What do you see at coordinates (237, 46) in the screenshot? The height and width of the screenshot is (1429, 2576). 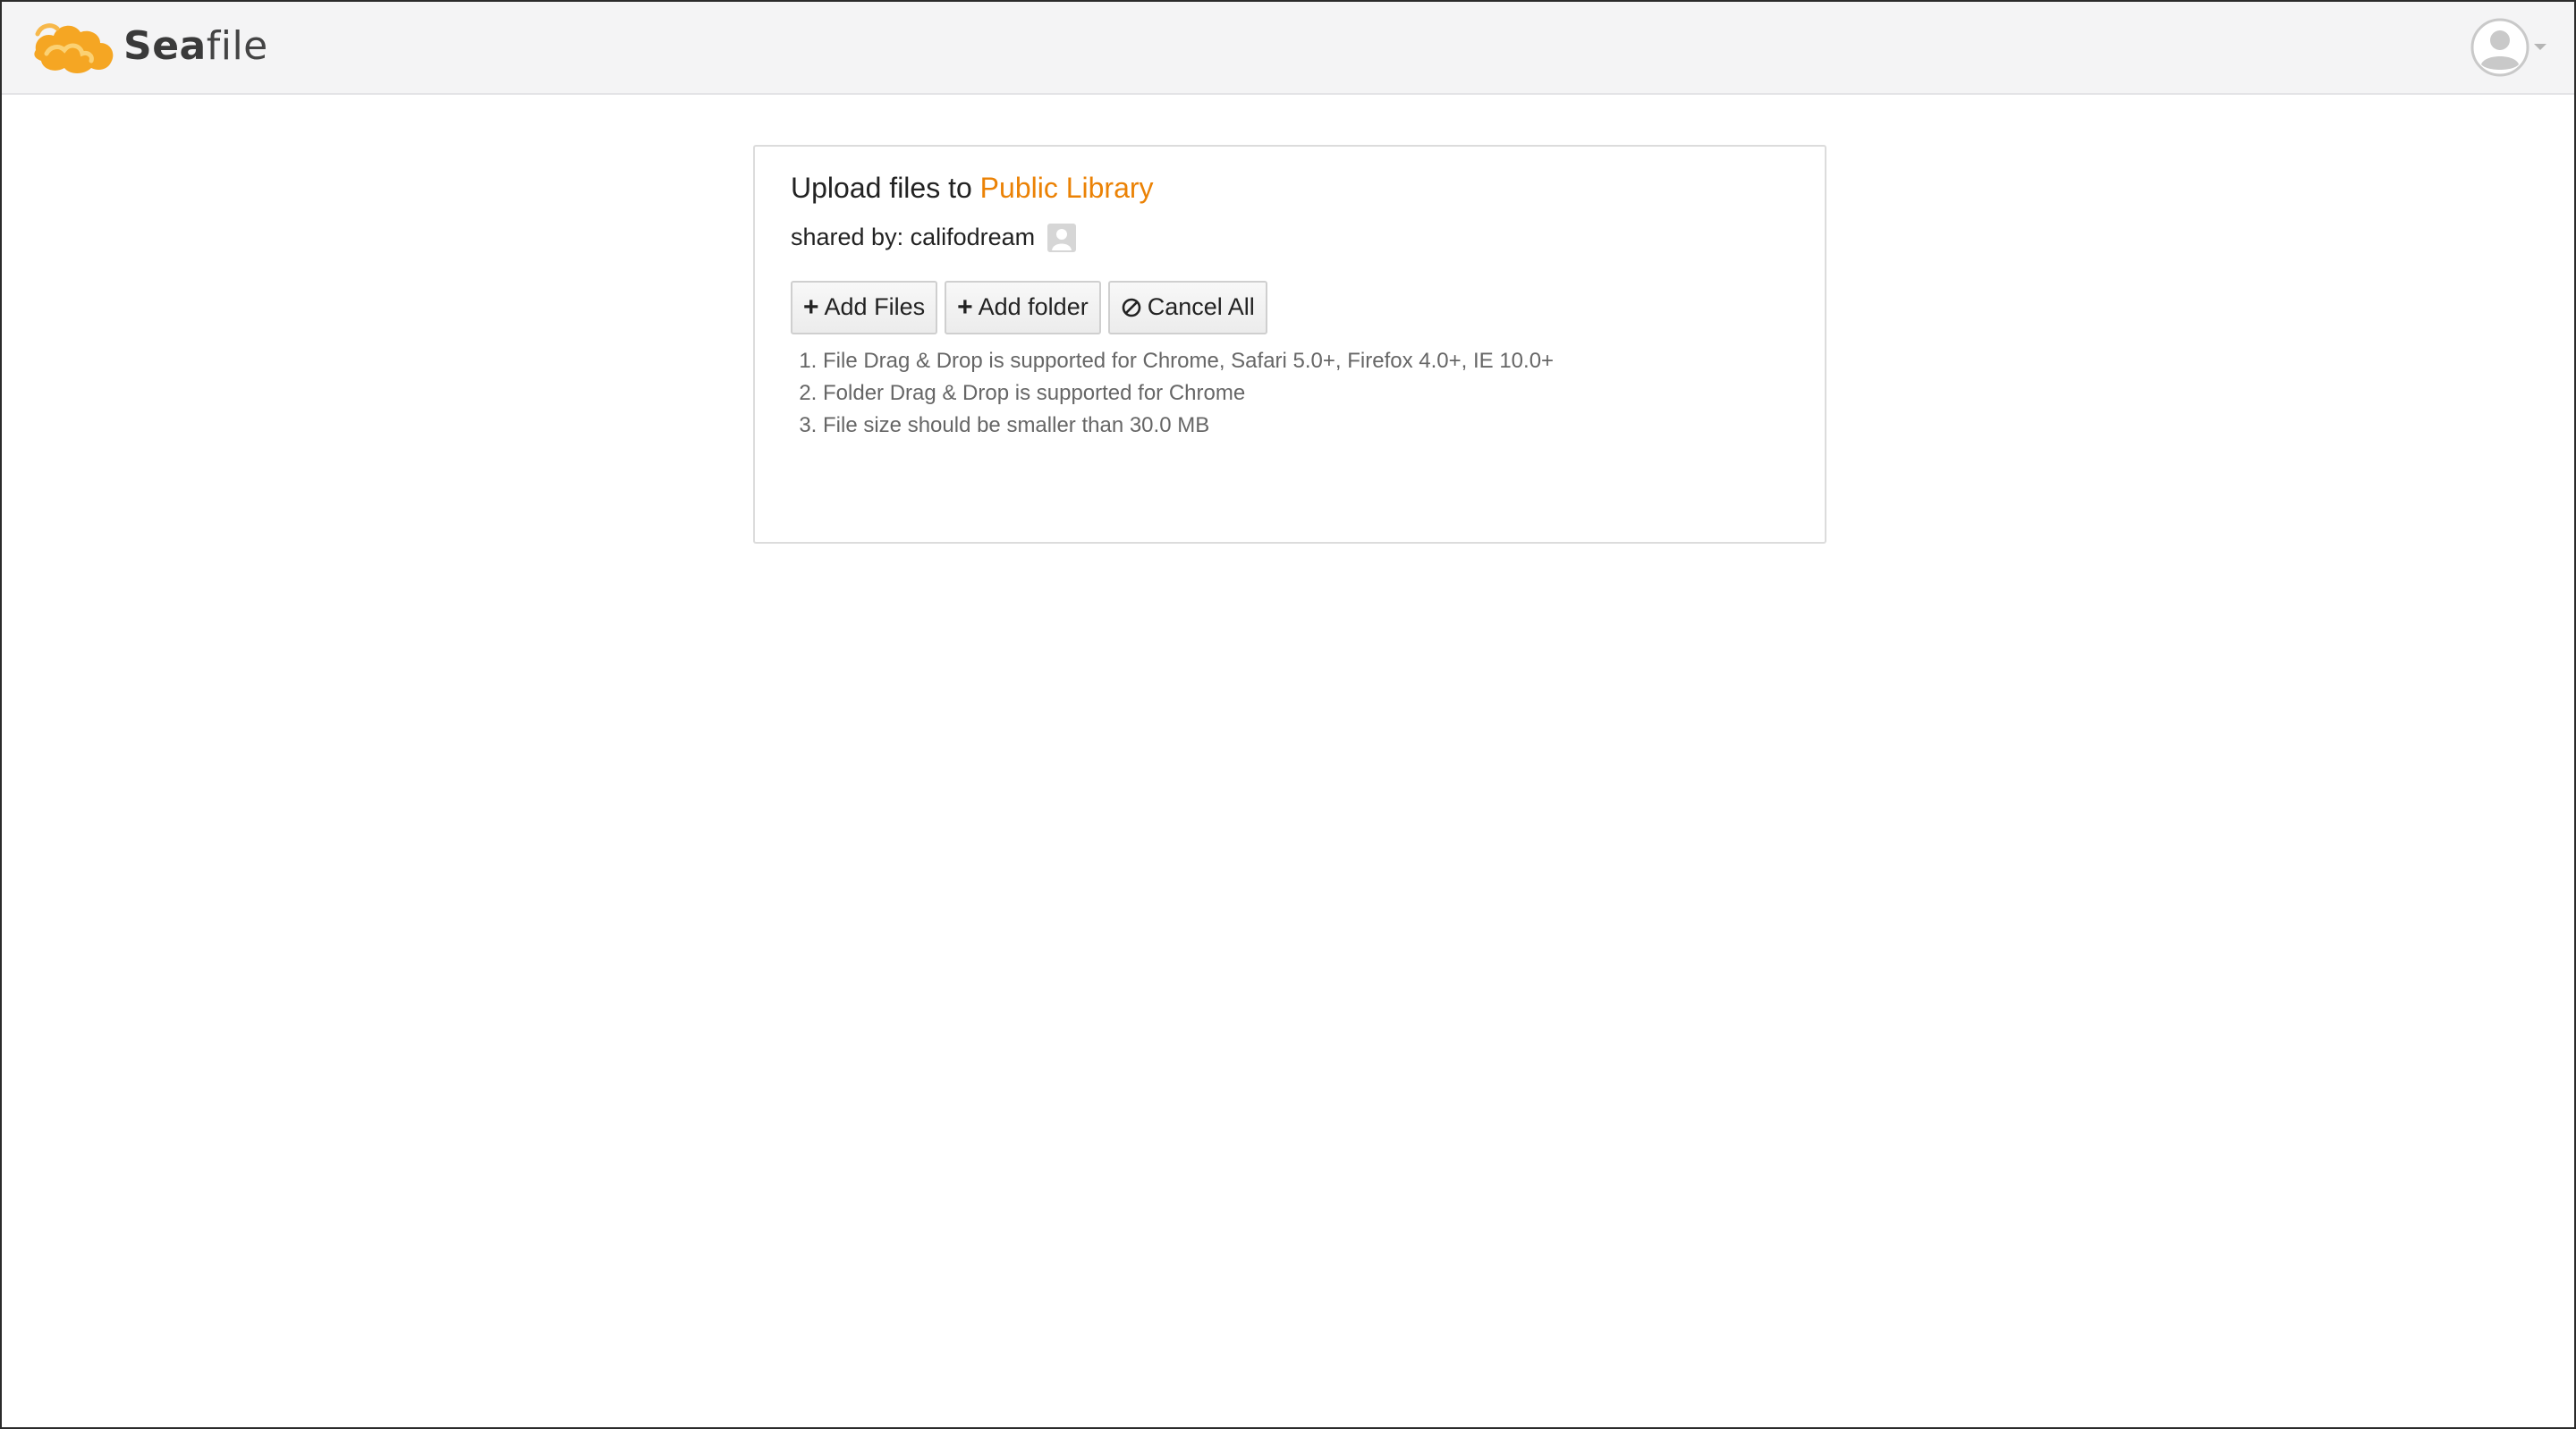 I see `brand-name-light: file` at bounding box center [237, 46].